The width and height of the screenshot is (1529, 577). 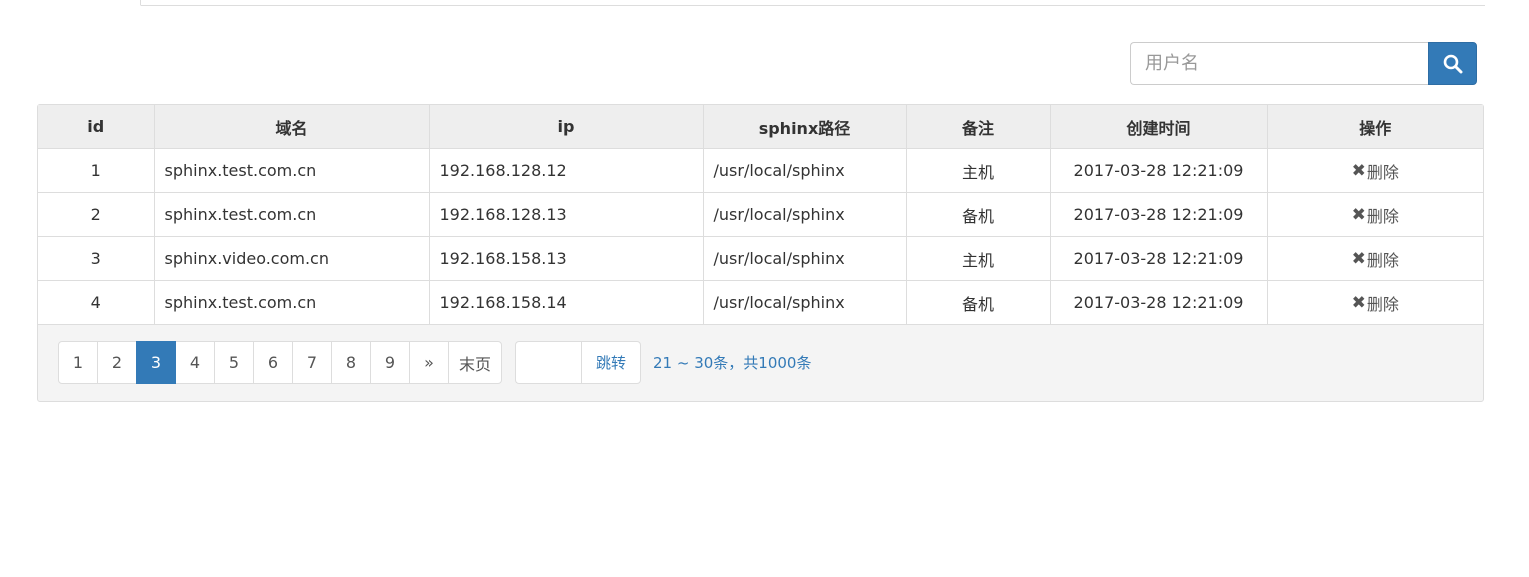 I want to click on jump-button: 跳转, so click(x=611, y=362).